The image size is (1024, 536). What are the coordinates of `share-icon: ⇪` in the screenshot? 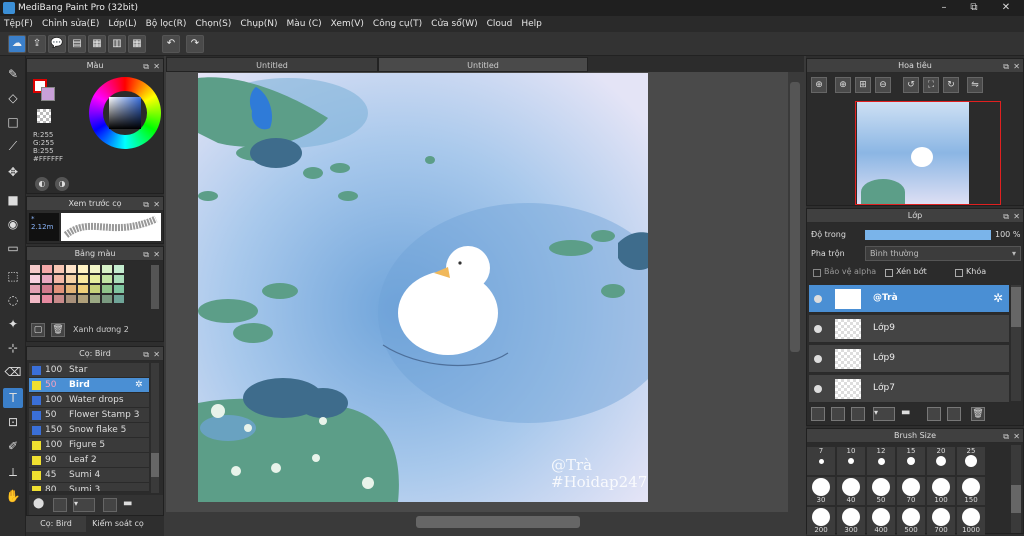 It's located at (37, 44).